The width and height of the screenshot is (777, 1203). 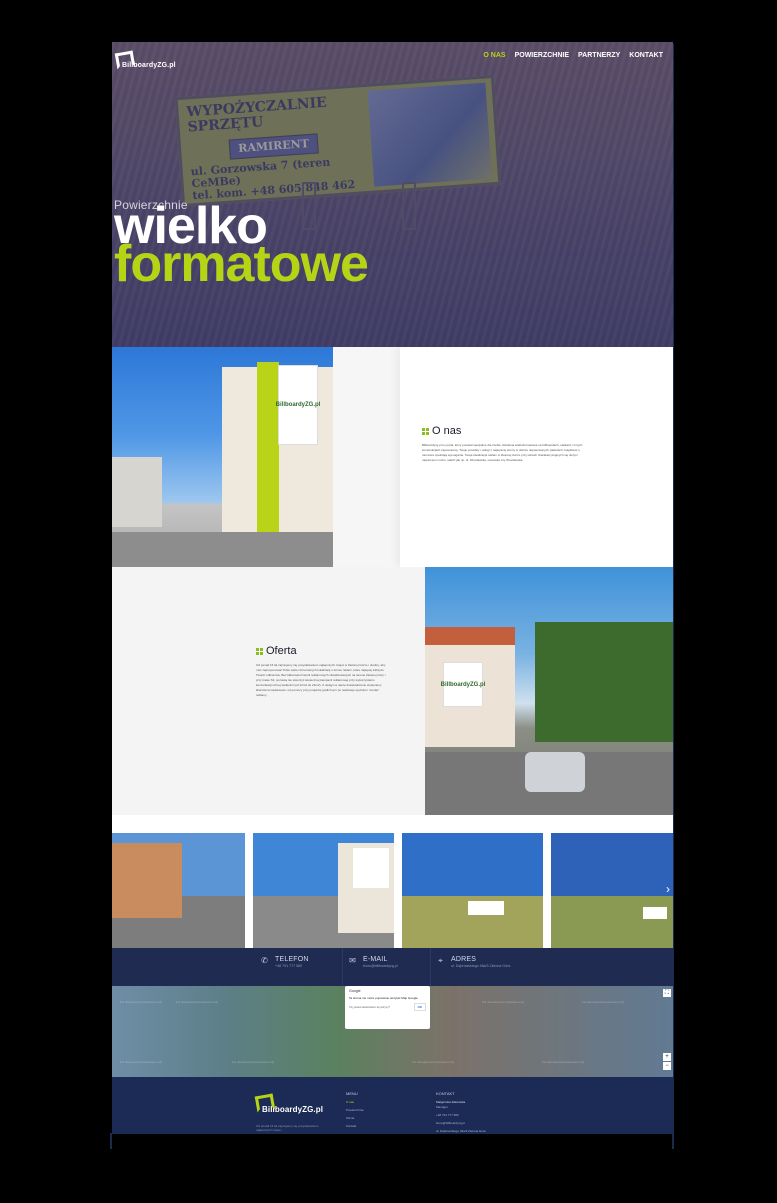 I want to click on footer-menu: MENU O nas Powierzchnie Oferta Kontakt, so click(x=355, y=1109).